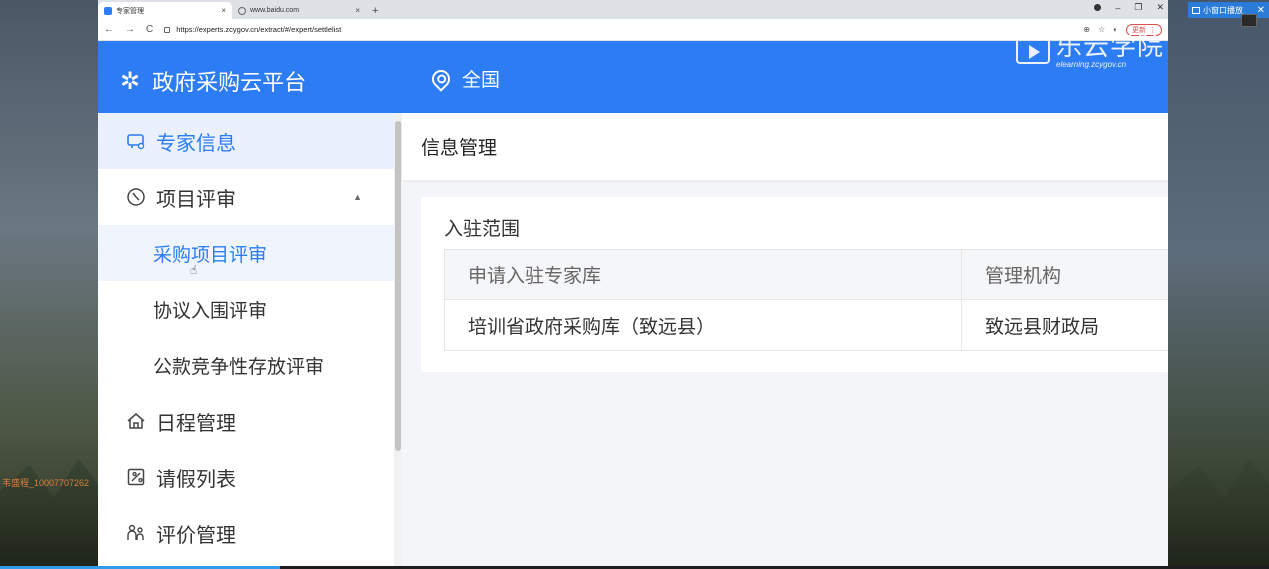  Describe the element at coordinates (1160, 7) in the screenshot. I see `close-window-button: ✕` at that location.